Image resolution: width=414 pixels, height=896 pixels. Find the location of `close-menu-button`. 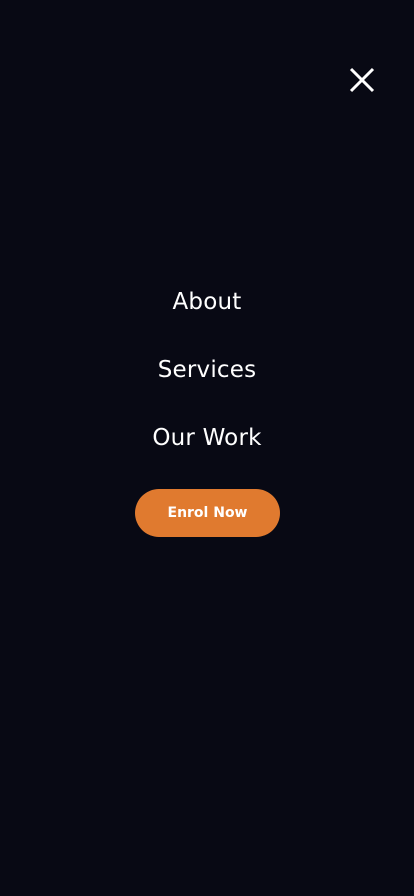

close-menu-button is located at coordinates (362, 80).